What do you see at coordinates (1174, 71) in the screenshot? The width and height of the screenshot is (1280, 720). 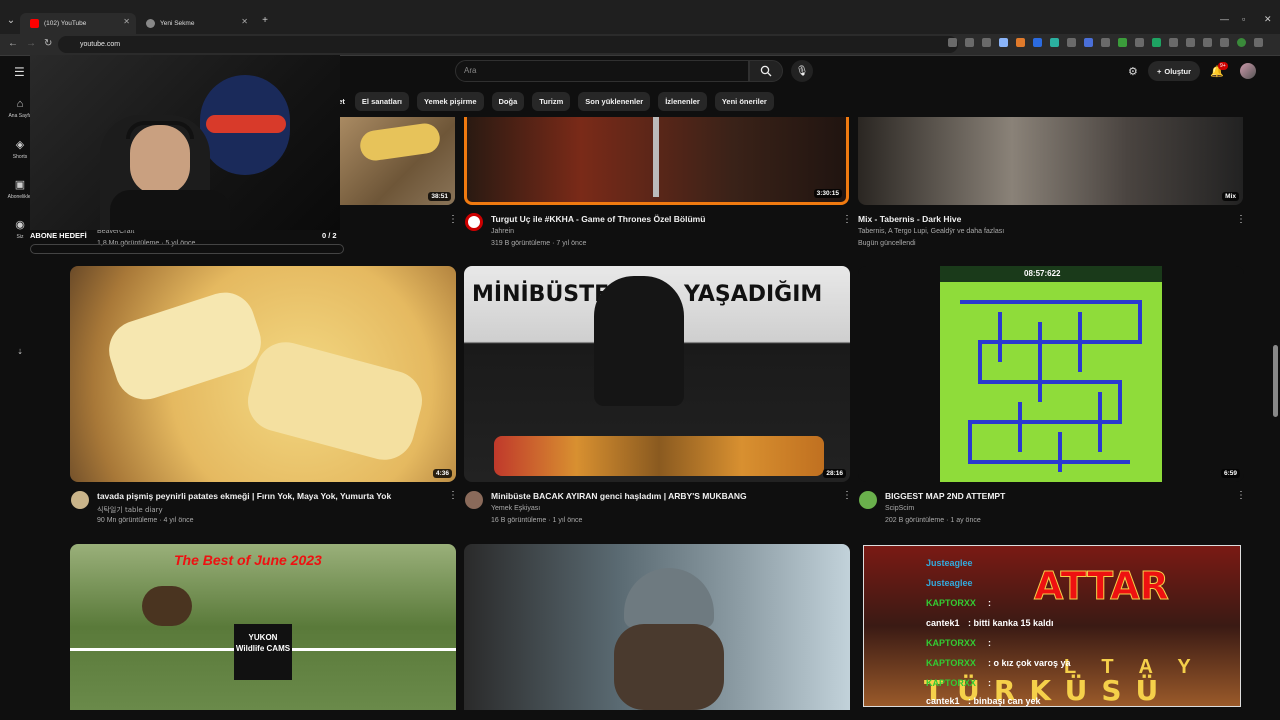 I see `create-button: + Oluştur` at bounding box center [1174, 71].